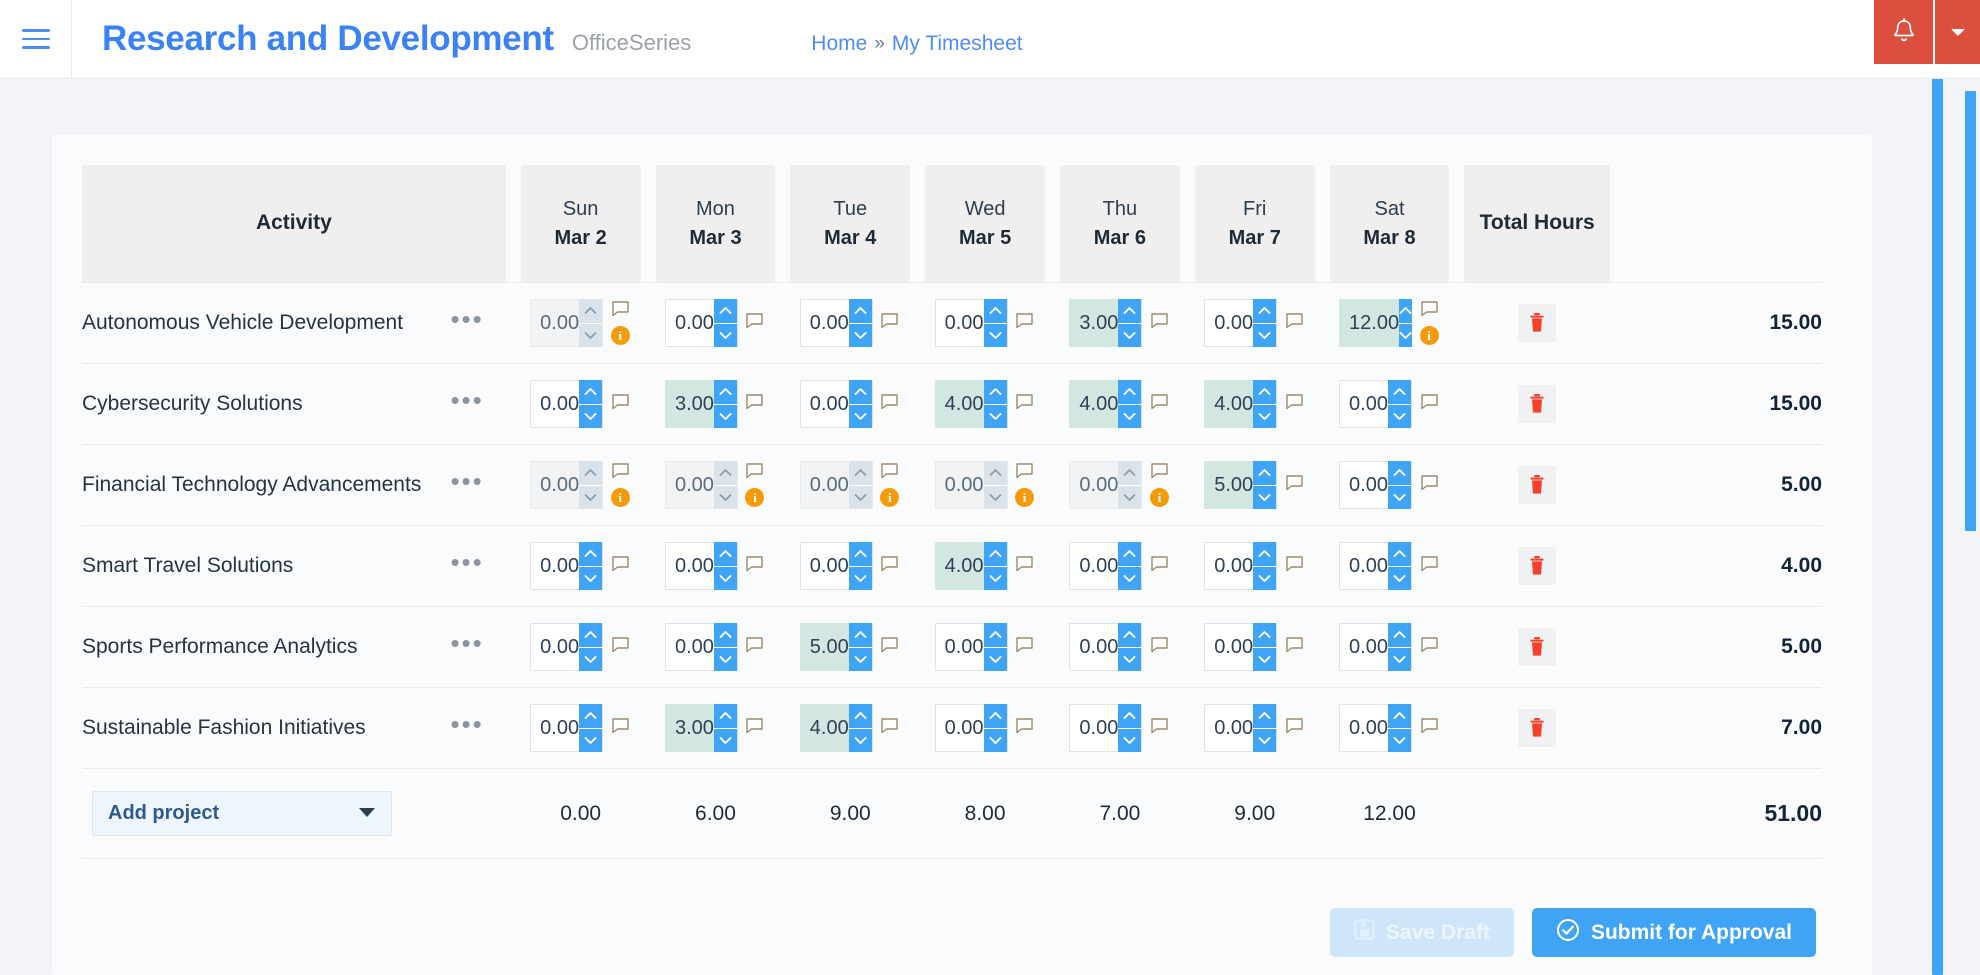 The width and height of the screenshot is (1980, 975). What do you see at coordinates (1970, 527) in the screenshot?
I see `page-scrollbar-track` at bounding box center [1970, 527].